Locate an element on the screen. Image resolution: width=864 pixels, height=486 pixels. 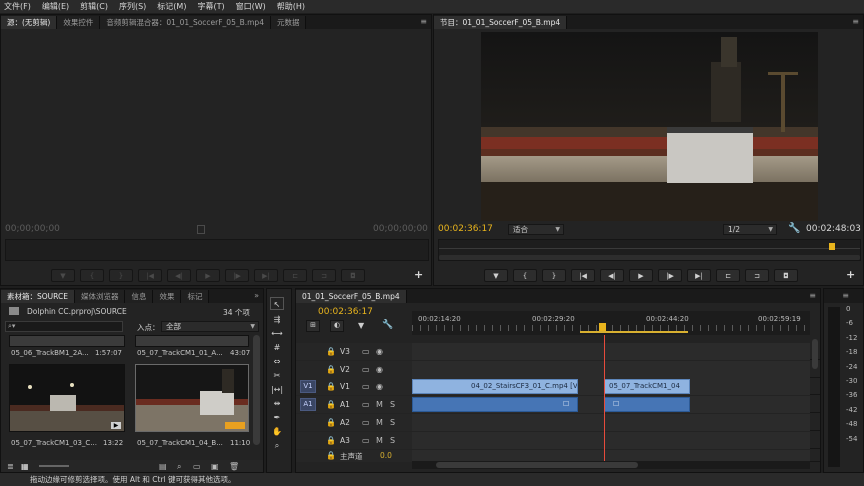
tab-program: 节目：01_01_SoccerF_05_B.mp4 is located at coordinates (501, 22).